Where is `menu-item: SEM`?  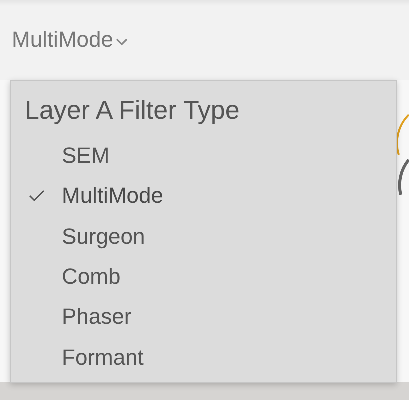 menu-item: SEM is located at coordinates (210, 156).